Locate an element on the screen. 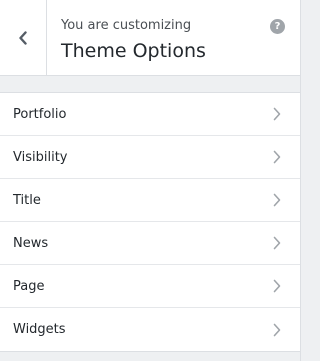 This screenshot has height=361, width=320. section-item-news: News is located at coordinates (150, 243).